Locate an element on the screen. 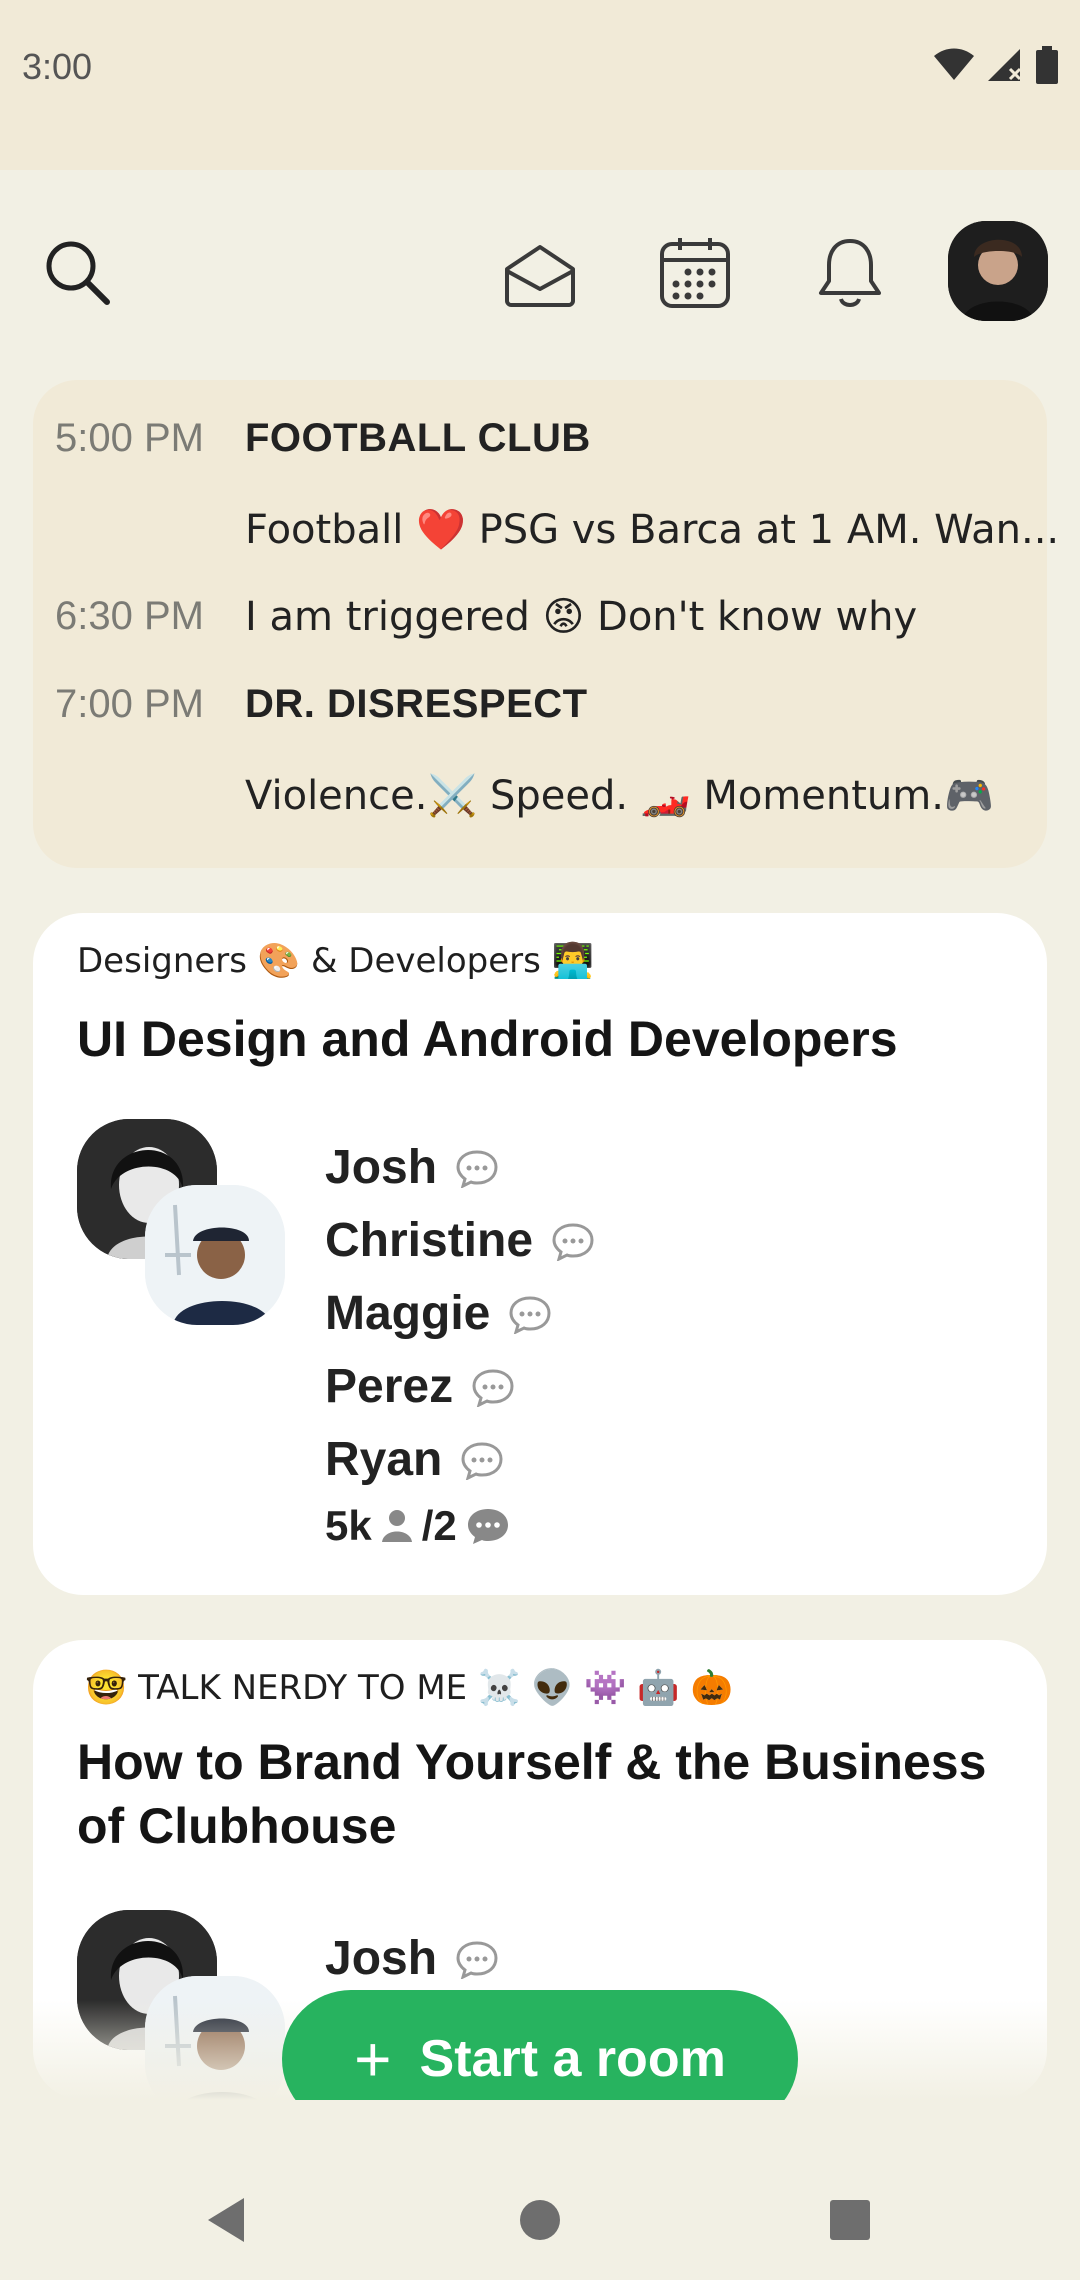 This screenshot has height=2280, width=1080. listener-count: 5k is located at coordinates (348, 1525).